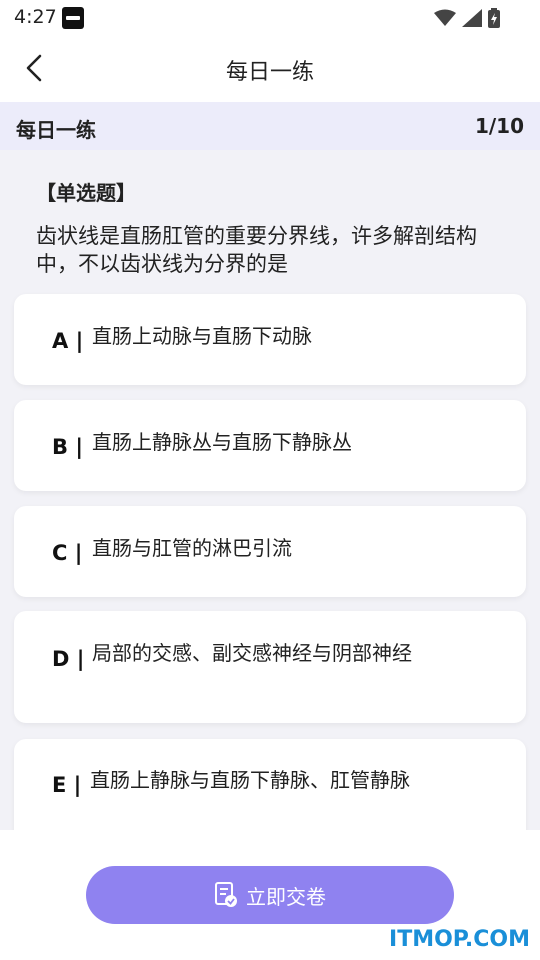 This screenshot has height=960, width=540. What do you see at coordinates (270, 18) in the screenshot?
I see `status-bar: 4:27` at bounding box center [270, 18].